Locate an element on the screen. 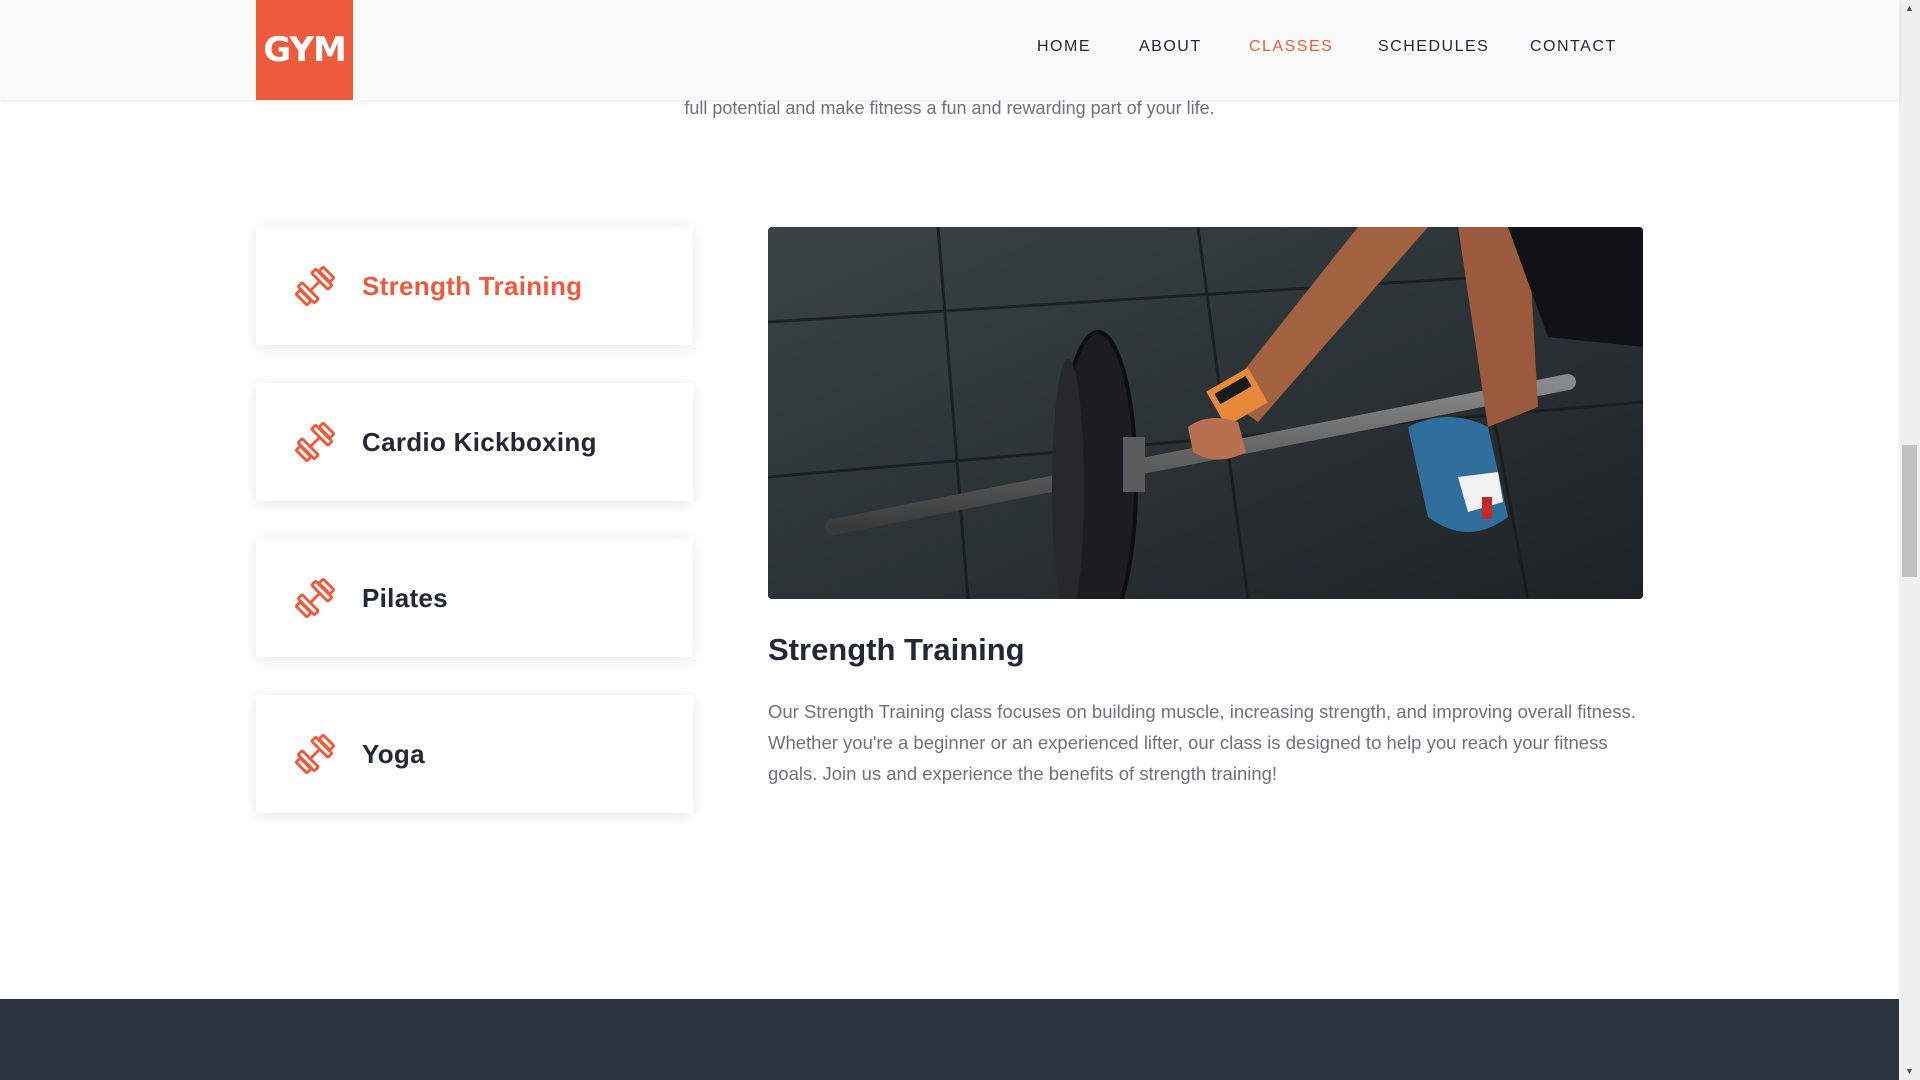 The height and width of the screenshot is (1080, 1920). page-scrollbar: ▲ ▼ is located at coordinates (1909, 540).